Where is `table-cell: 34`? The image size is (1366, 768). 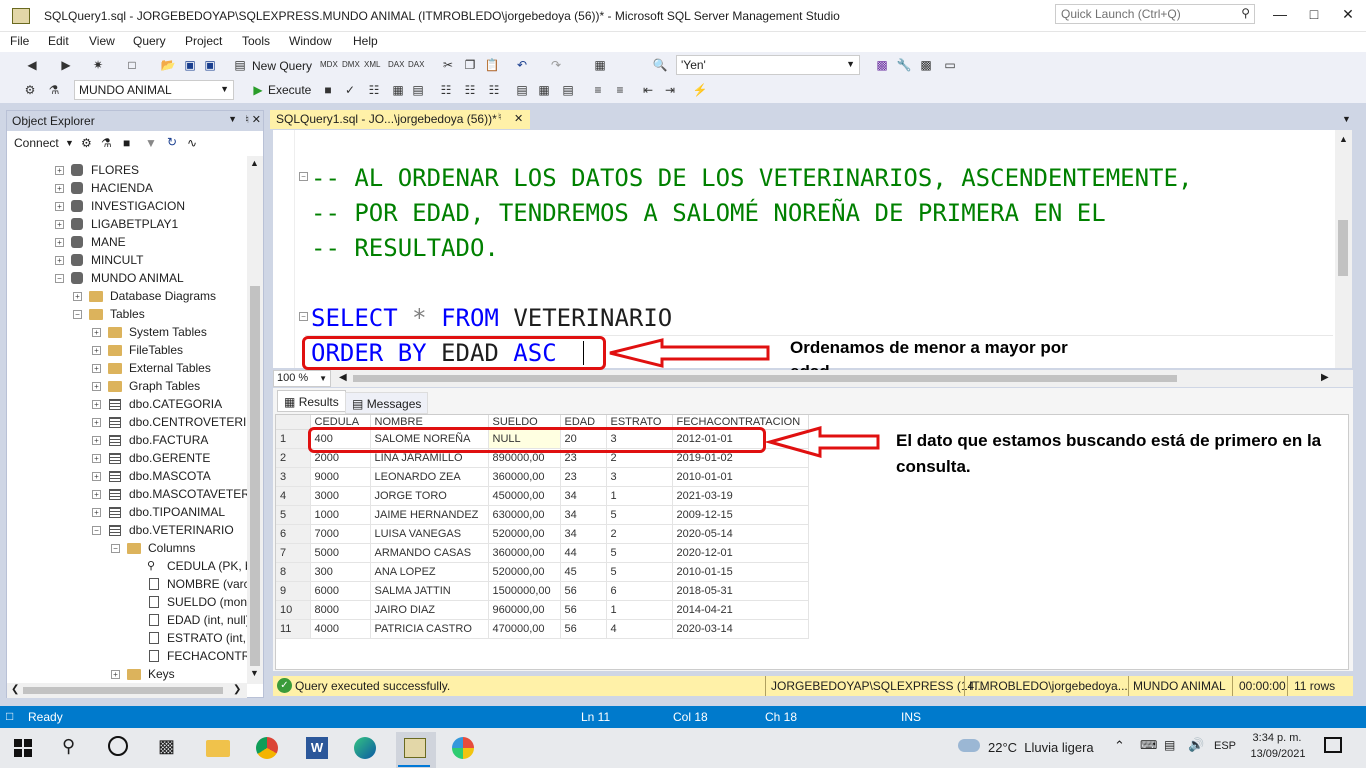
table-cell: 34 is located at coordinates (583, 515).